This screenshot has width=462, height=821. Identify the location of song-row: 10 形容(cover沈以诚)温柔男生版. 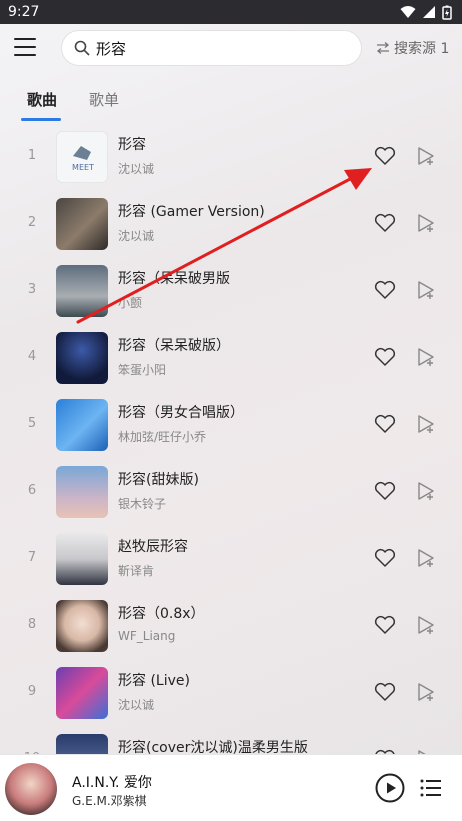
(231, 740).